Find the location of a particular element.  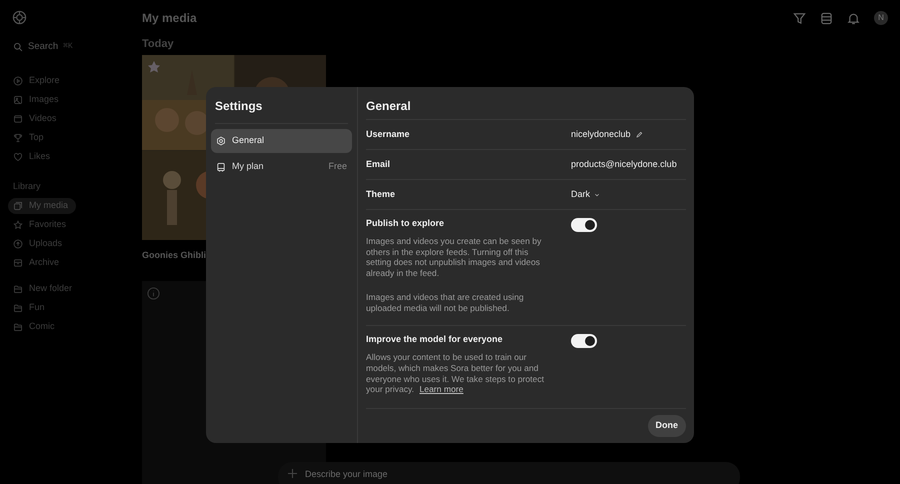

sidebar-item: Images is located at coordinates (37, 100).